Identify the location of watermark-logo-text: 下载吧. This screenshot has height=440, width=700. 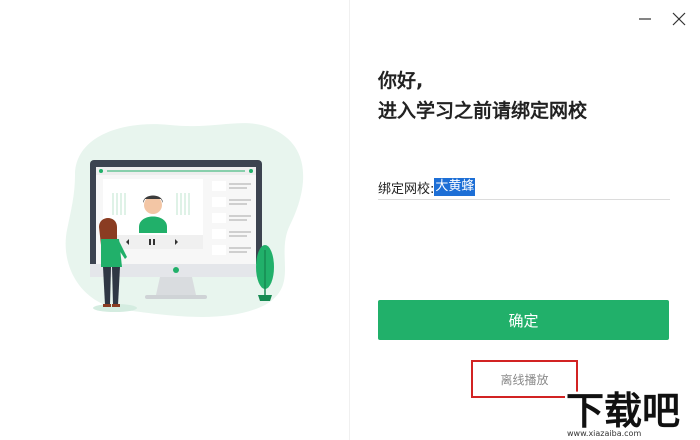
(623, 411).